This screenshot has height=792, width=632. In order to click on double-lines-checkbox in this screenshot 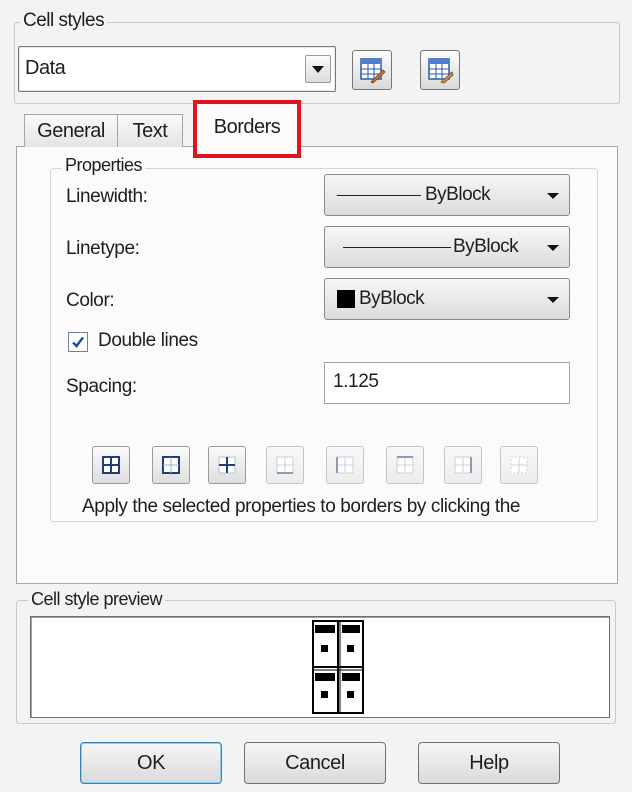, I will do `click(78, 342)`.